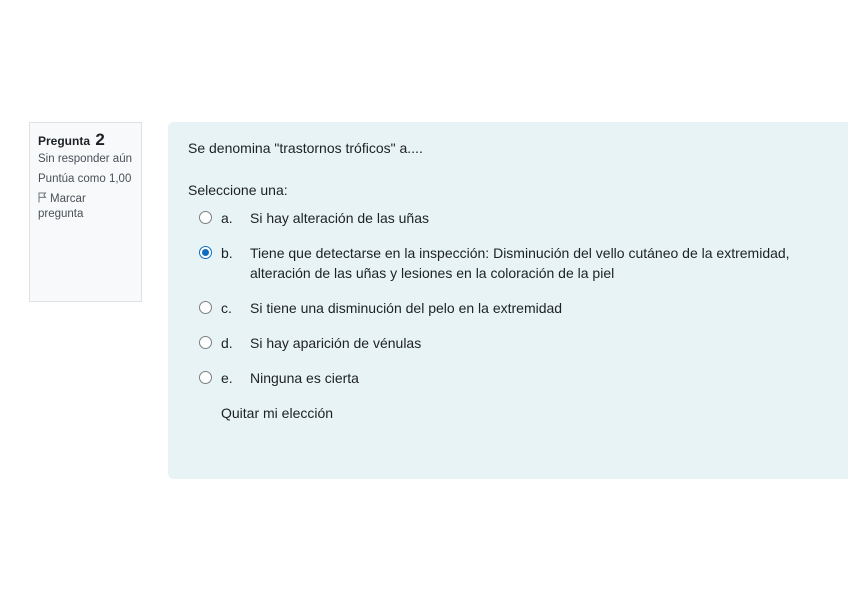 The width and height of the screenshot is (848, 599). I want to click on question-grade: Puntúa como 1,00, so click(85, 179).